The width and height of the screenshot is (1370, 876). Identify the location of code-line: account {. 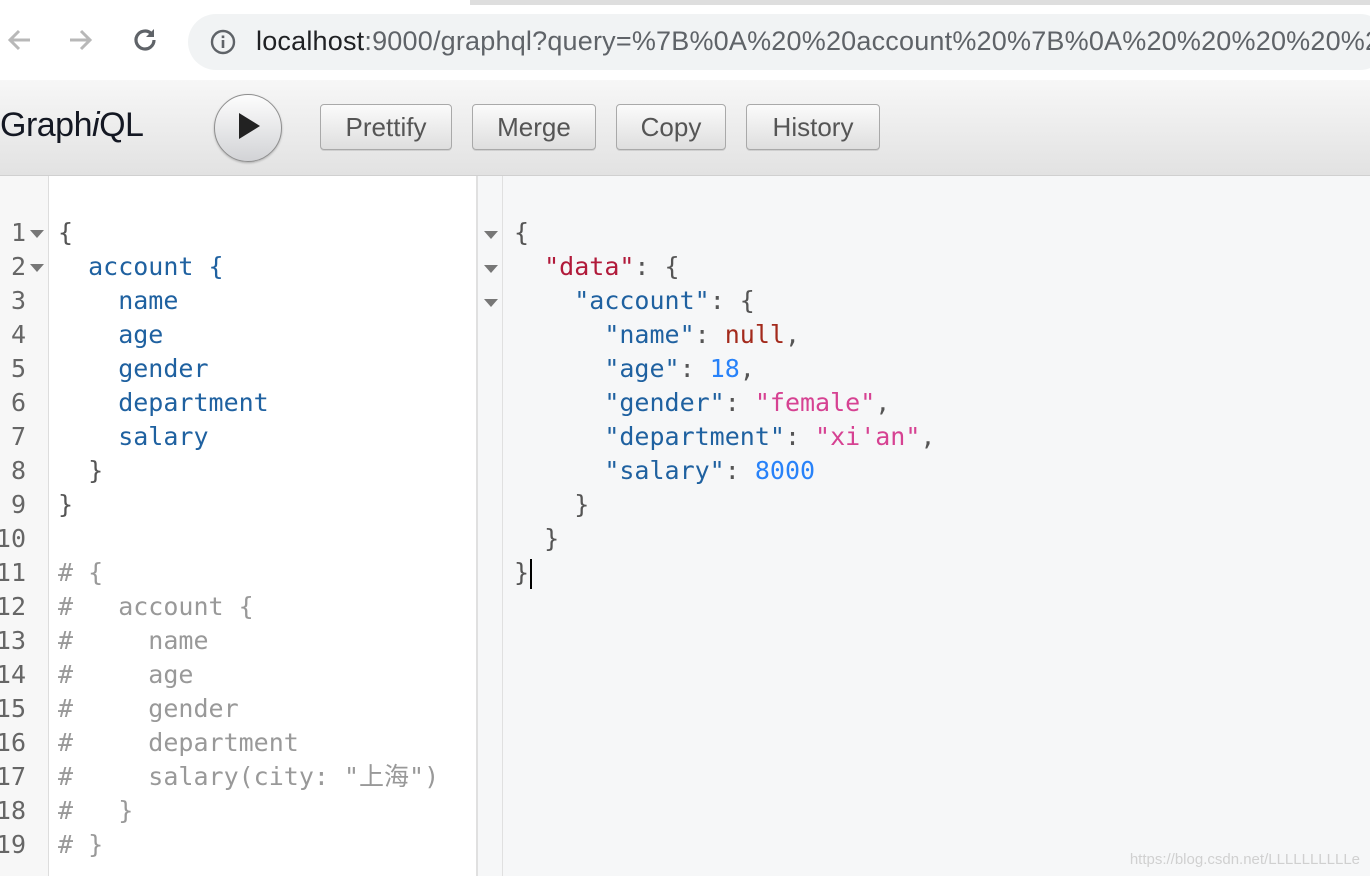
(141, 266).